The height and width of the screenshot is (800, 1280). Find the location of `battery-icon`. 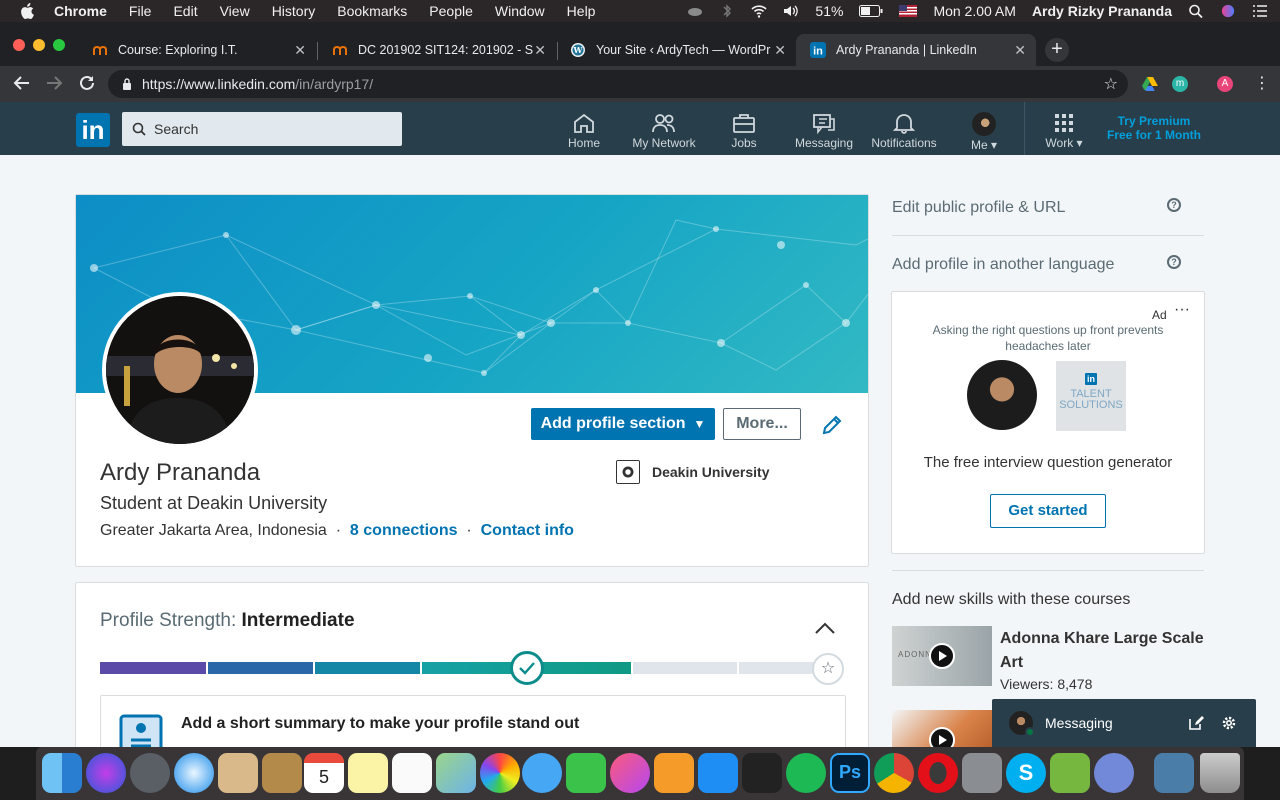

battery-icon is located at coordinates (871, 11).